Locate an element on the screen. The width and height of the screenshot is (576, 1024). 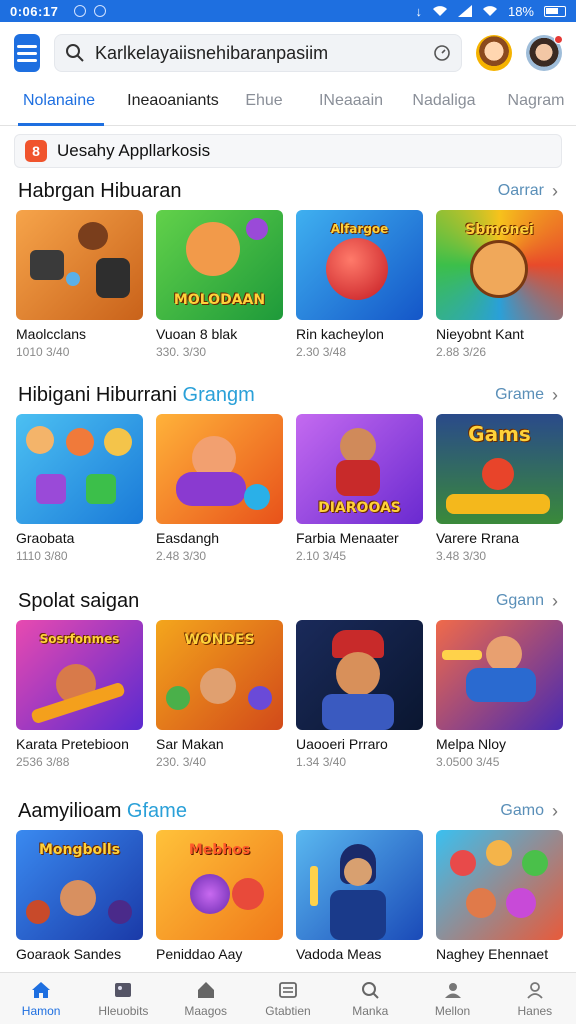
game-art-title: Alfargoe is located at coordinates (359, 229).